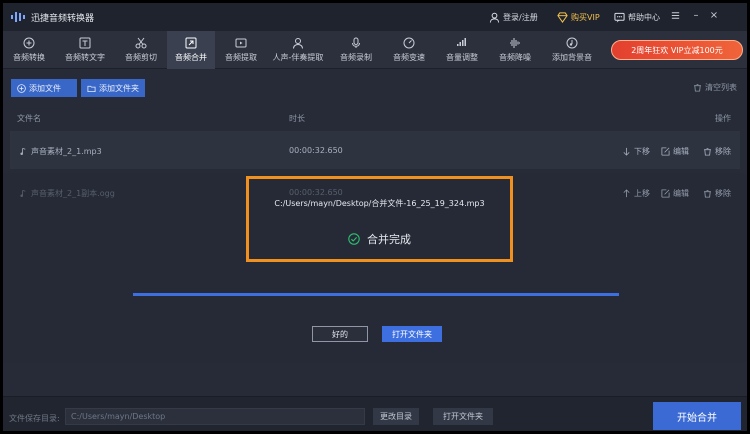  I want to click on tab-audio-to-text: 音频转文字, so click(85, 50).